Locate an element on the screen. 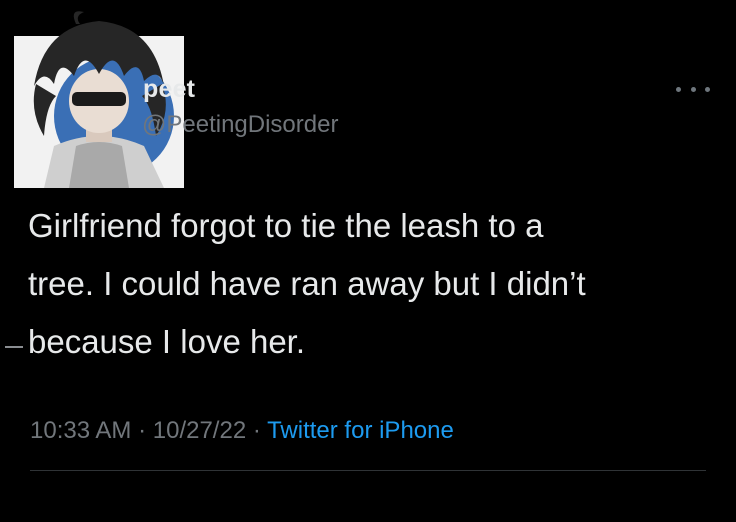  divider is located at coordinates (368, 470).